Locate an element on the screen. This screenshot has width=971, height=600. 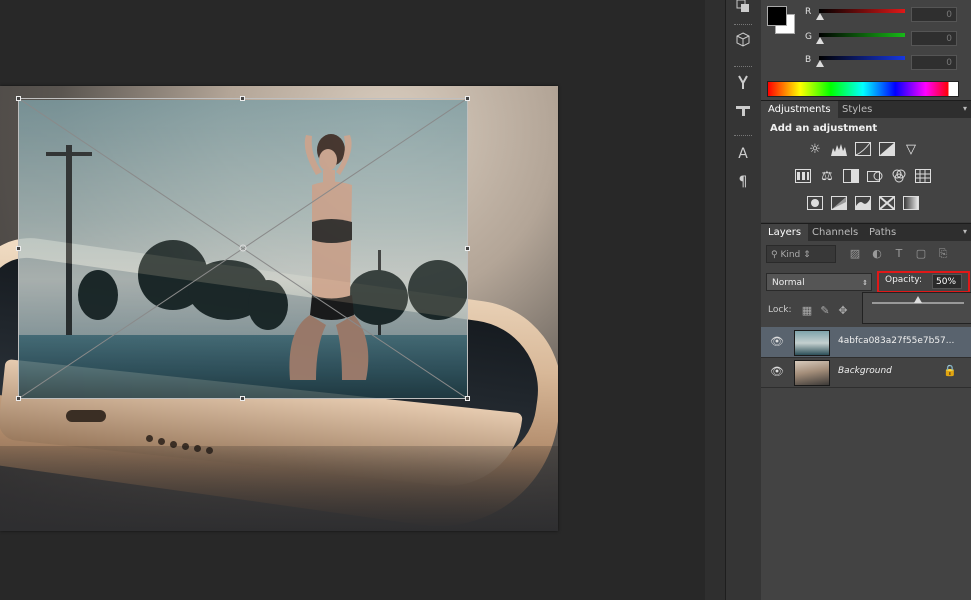
posterize-icon is located at coordinates (839, 204).